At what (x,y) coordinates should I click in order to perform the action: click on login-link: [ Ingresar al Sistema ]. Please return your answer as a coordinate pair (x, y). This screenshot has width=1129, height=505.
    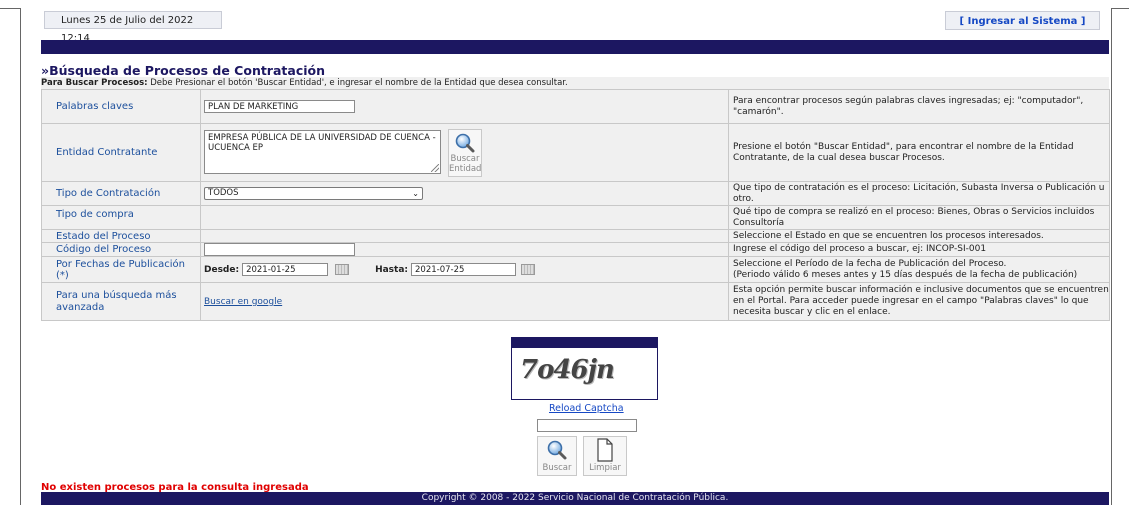
    Looking at the image, I should click on (1023, 21).